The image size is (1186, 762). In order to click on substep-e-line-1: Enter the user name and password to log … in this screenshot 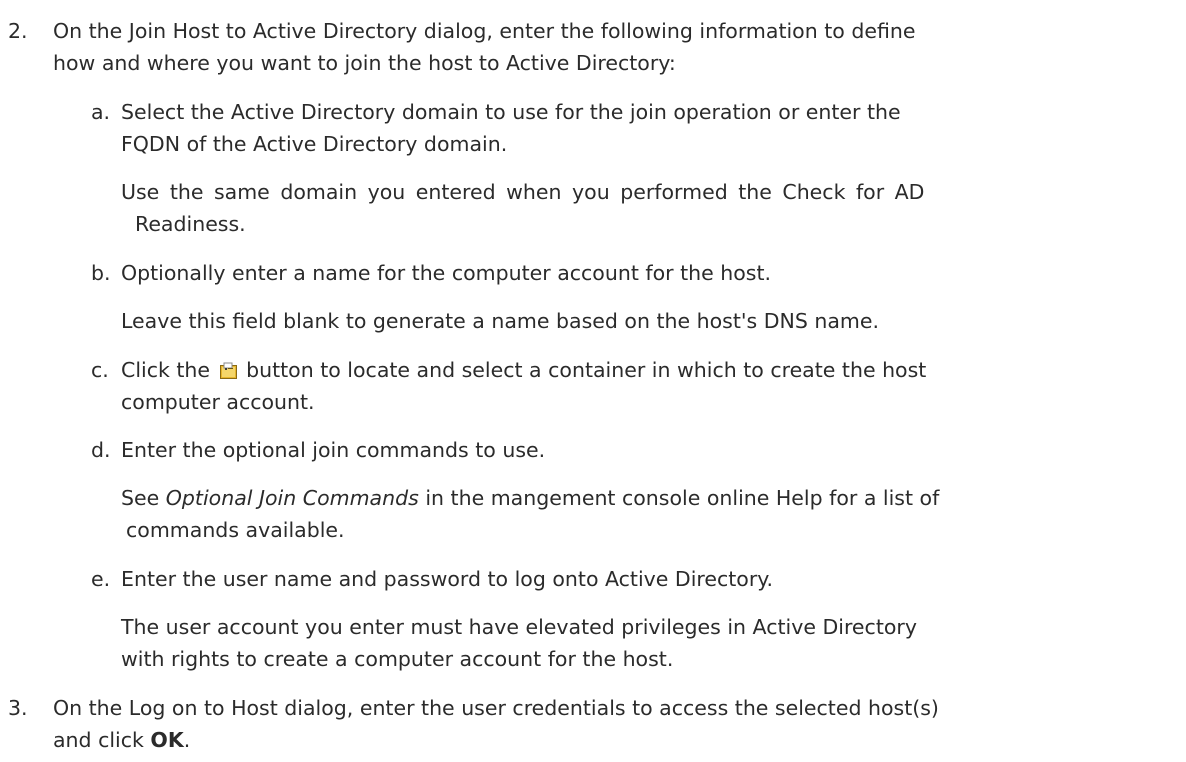, I will do `click(447, 579)`.